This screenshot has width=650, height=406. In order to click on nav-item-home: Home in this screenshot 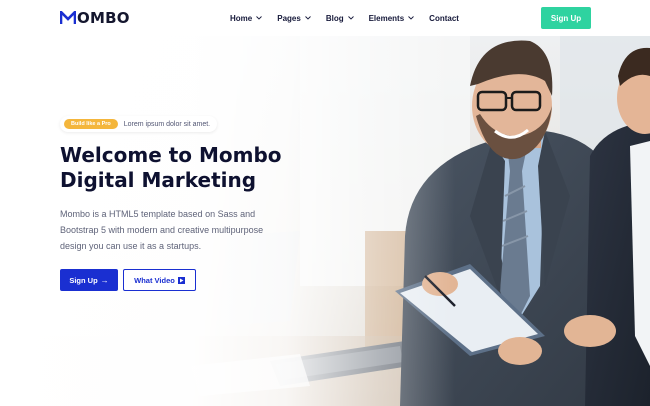, I will do `click(246, 18)`.